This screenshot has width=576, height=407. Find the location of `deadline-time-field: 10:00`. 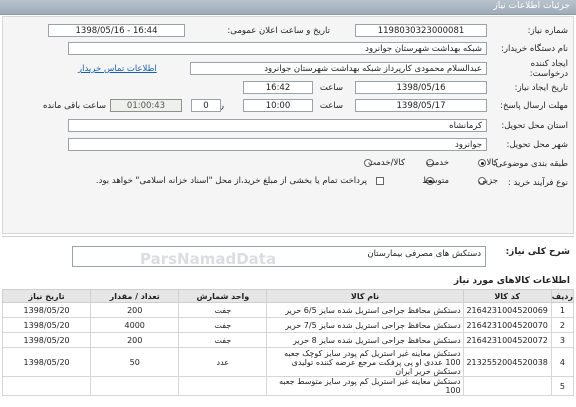

deadline-time-field: 10:00 is located at coordinates (278, 105).